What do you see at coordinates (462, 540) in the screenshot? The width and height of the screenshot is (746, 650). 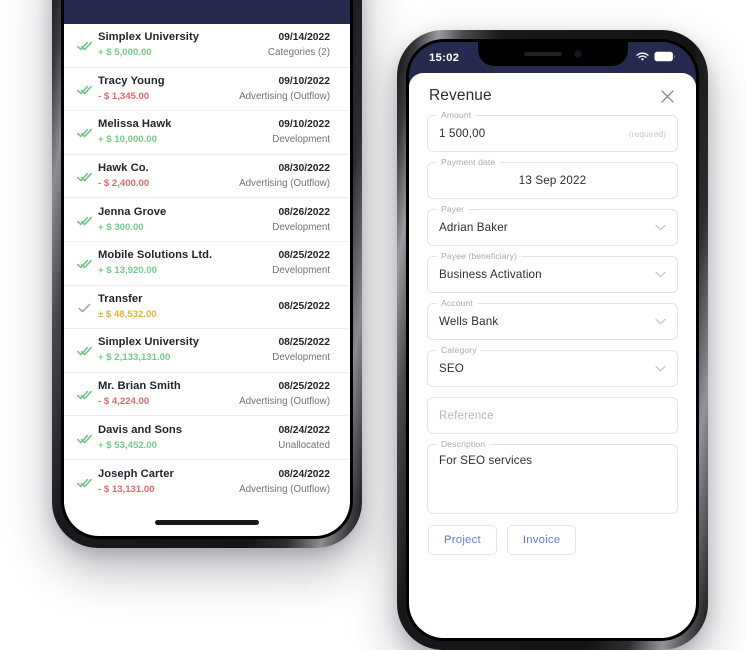 I see `project-button: Project` at bounding box center [462, 540].